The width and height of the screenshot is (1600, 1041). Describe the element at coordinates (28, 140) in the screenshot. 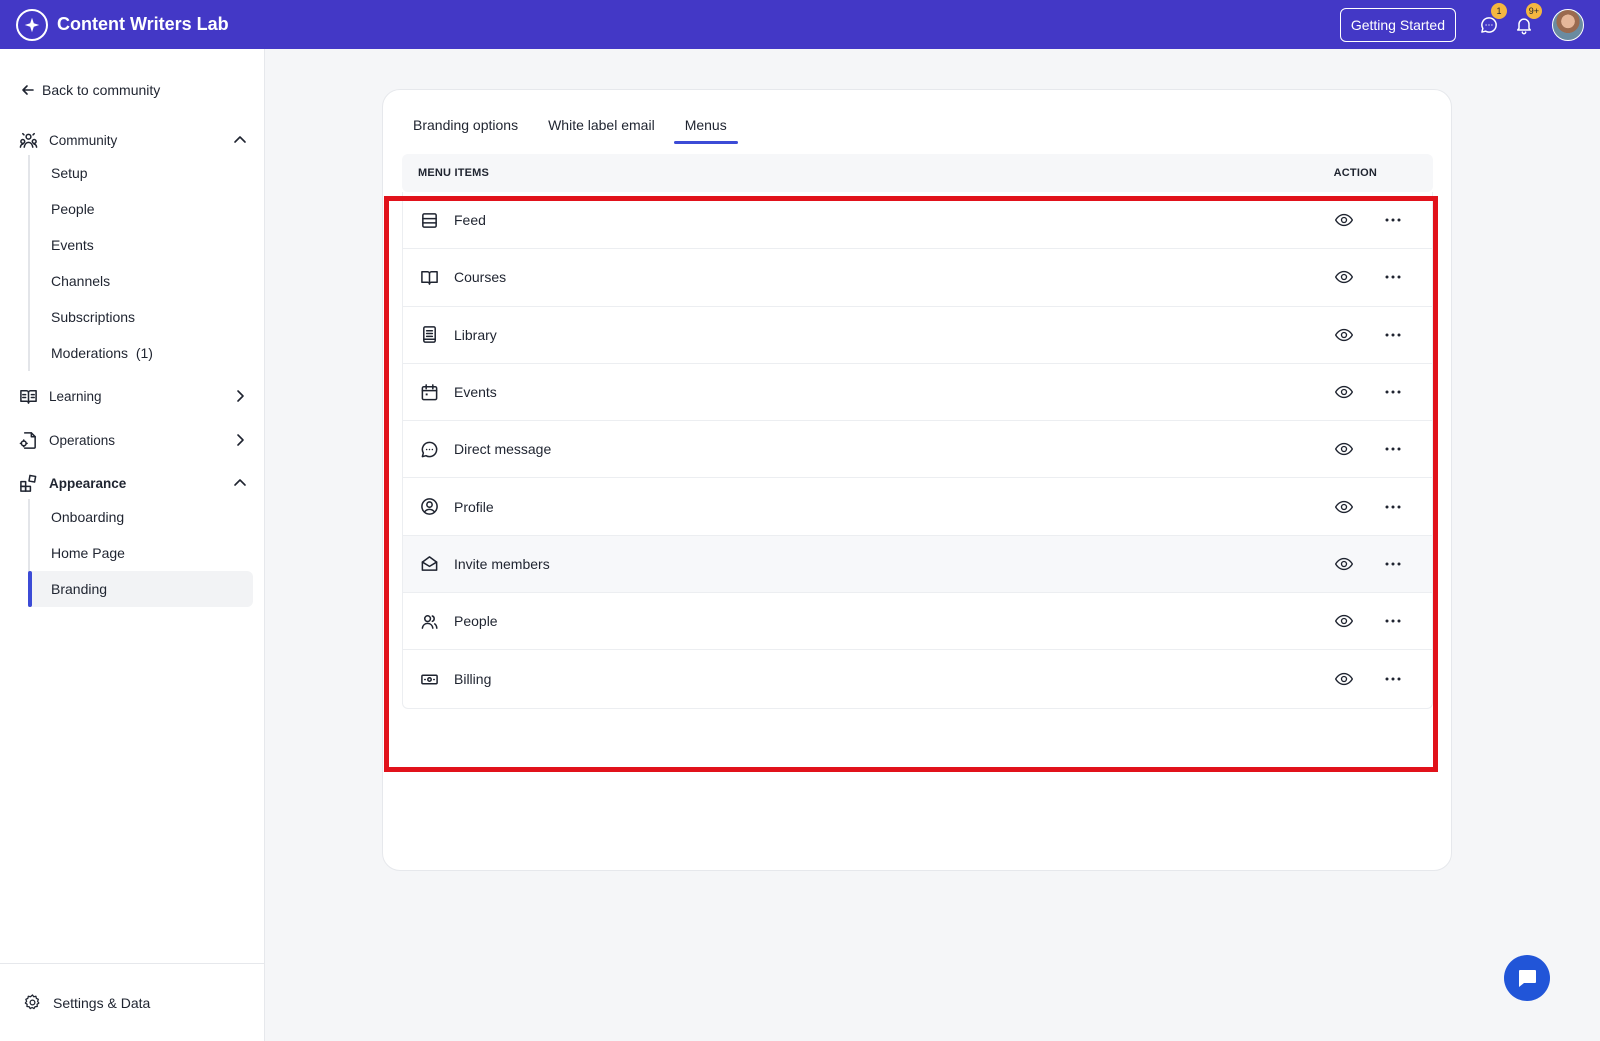

I see `community-icon` at that location.